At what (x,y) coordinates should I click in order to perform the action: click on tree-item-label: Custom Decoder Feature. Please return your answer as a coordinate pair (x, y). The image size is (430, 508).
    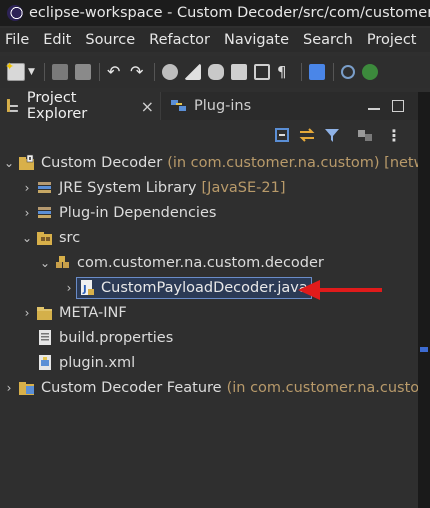
    Looking at the image, I should click on (131, 387).